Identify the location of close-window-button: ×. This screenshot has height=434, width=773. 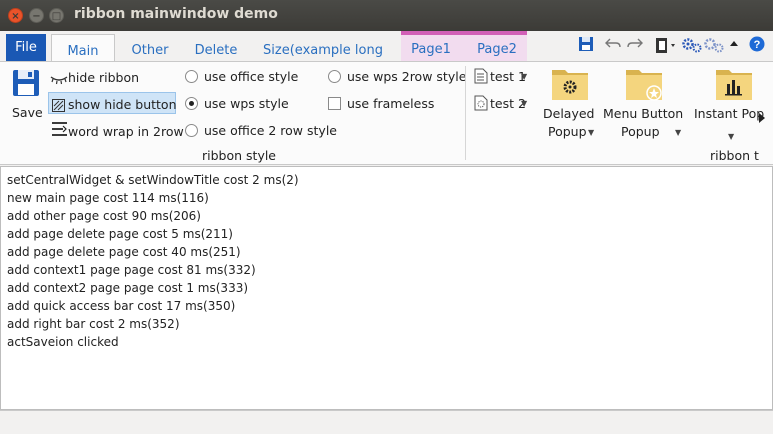
(15, 15).